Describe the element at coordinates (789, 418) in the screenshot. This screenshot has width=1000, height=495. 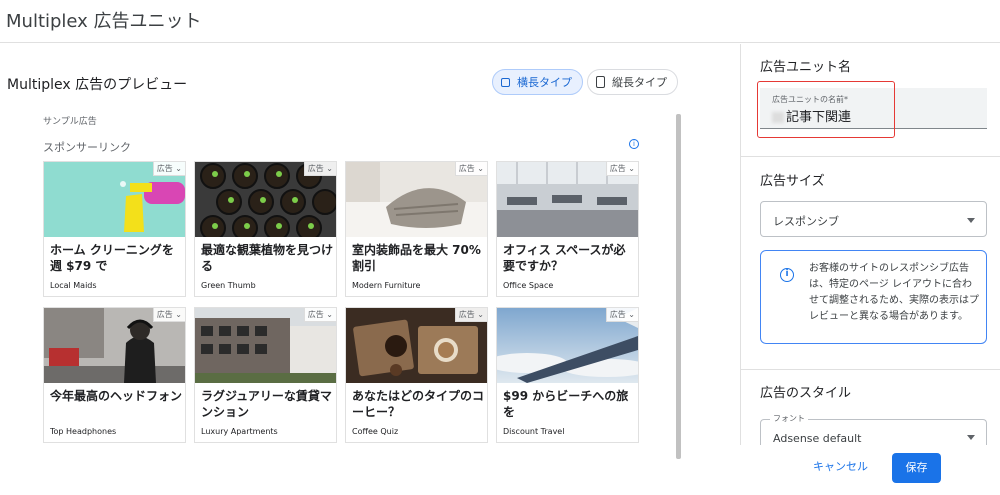
I see `font-label: フォント` at that location.